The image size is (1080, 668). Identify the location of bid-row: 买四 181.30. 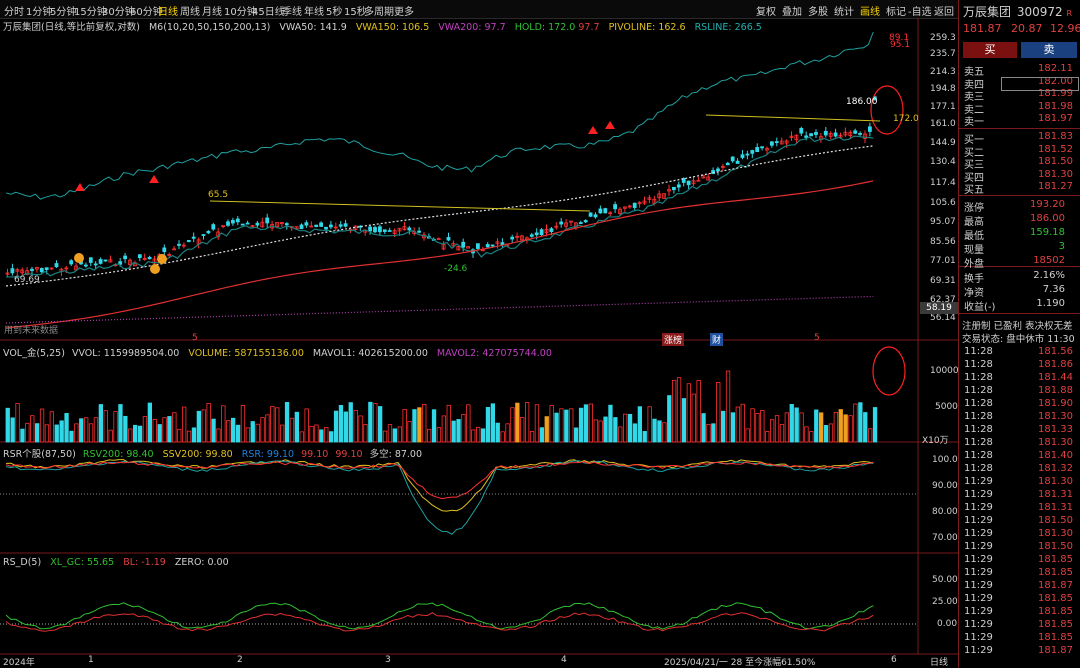
(1019, 176).